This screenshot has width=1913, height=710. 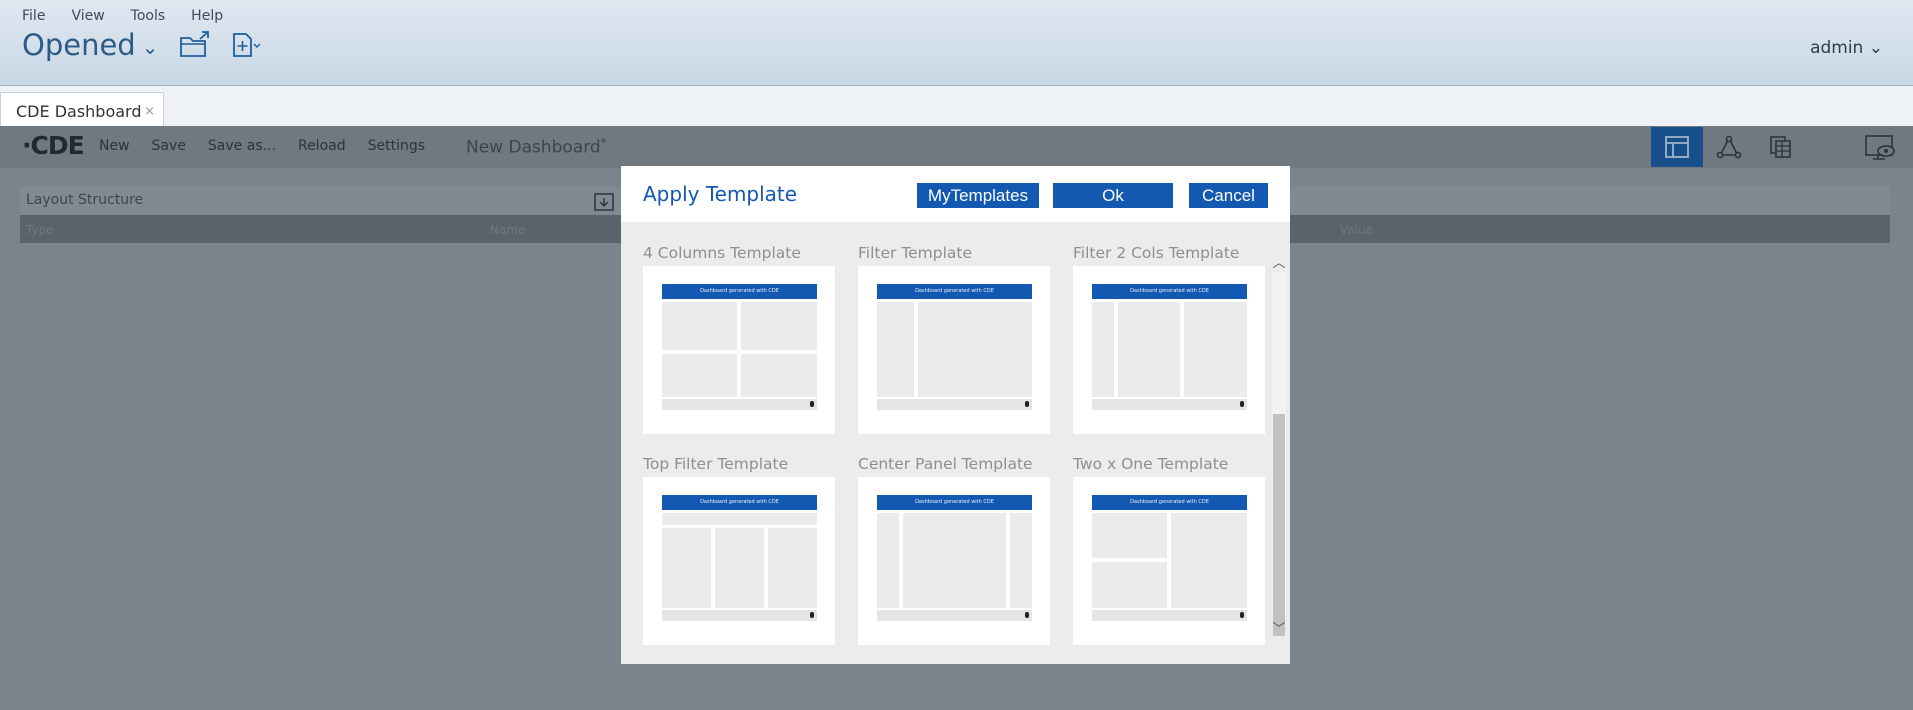 I want to click on user-menu: admin ⌄, so click(x=1846, y=48).